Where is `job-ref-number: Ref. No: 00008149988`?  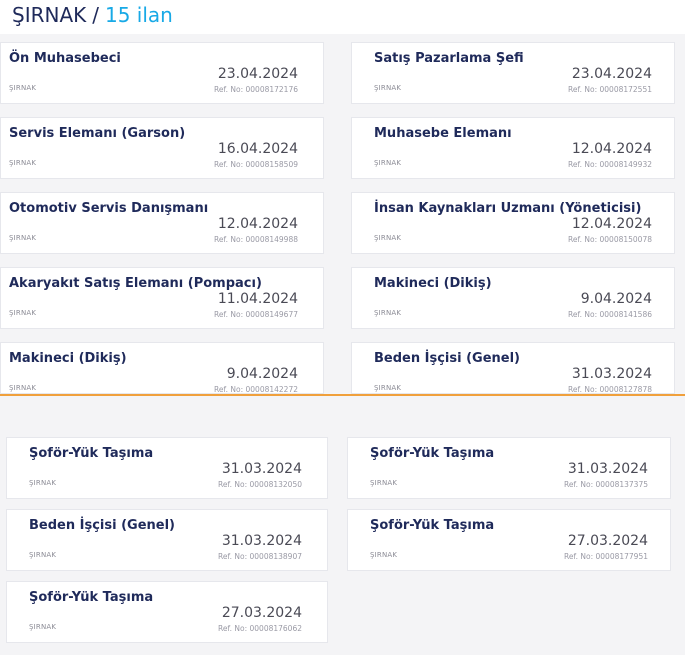
job-ref-number: Ref. No: 00008149988 is located at coordinates (256, 239).